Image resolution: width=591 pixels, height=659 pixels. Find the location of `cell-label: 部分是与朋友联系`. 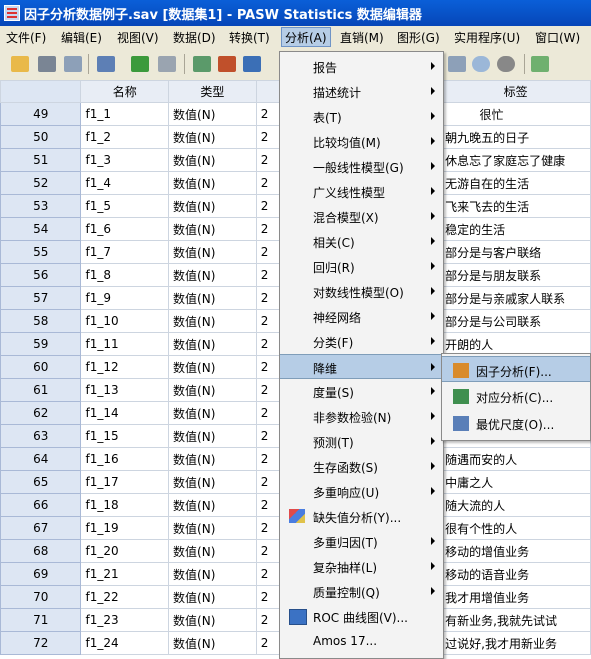

cell-label: 部分是与朋友联系 is located at coordinates (515, 275).